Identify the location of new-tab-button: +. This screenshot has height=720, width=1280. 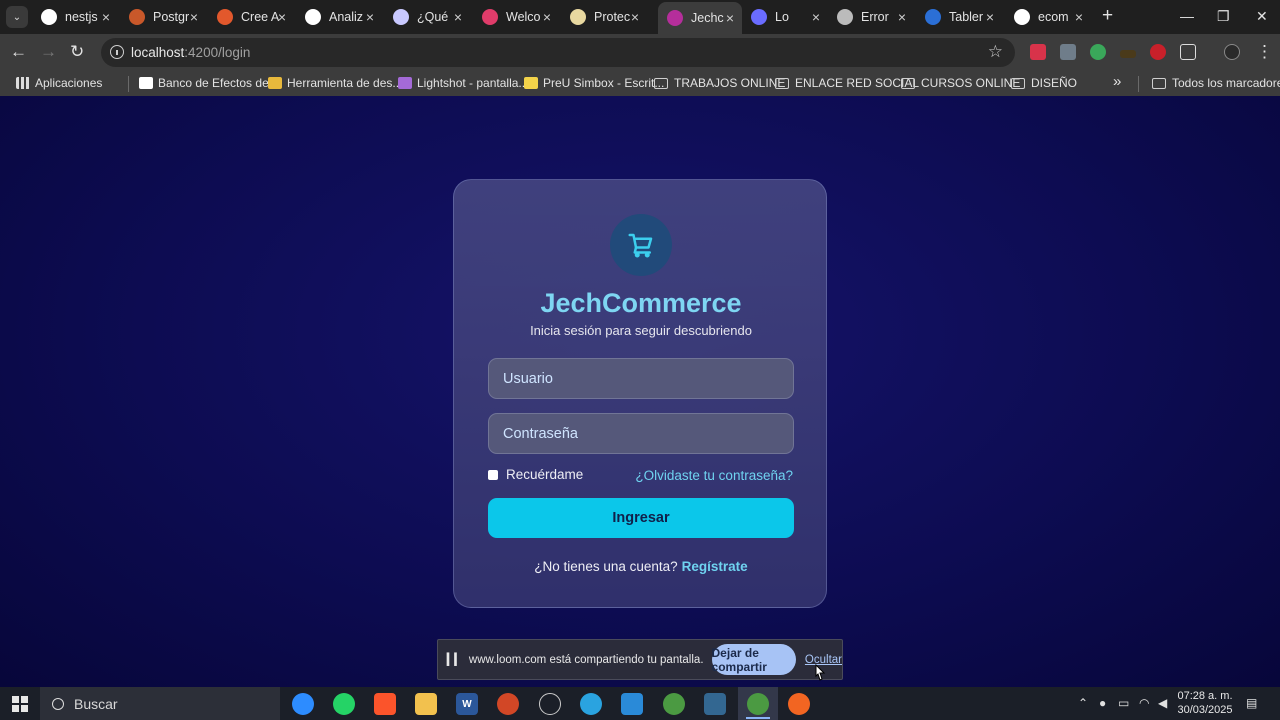
(1107, 15).